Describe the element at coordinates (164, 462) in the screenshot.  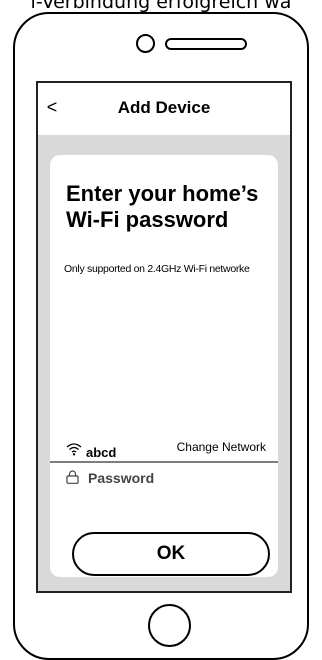
I see `divider` at that location.